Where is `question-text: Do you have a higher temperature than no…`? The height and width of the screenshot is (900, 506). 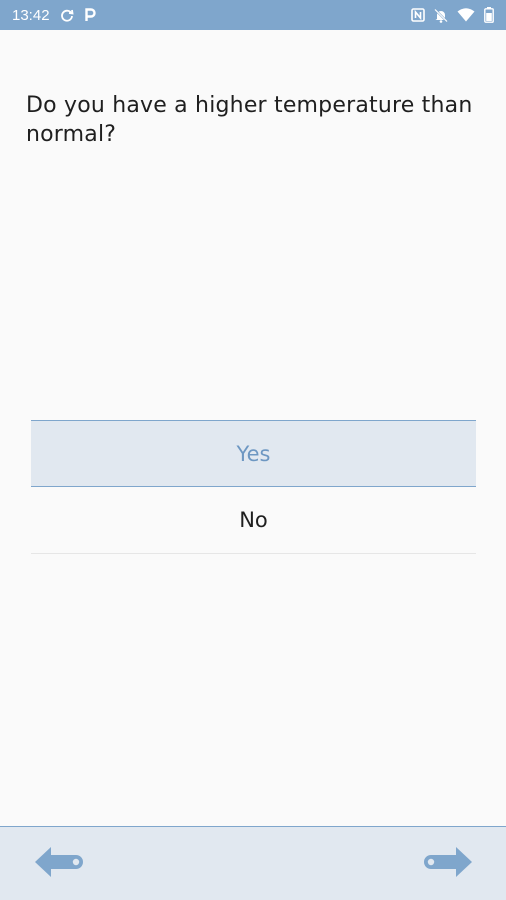
question-text: Do you have a higher temperature than no… is located at coordinates (249, 120).